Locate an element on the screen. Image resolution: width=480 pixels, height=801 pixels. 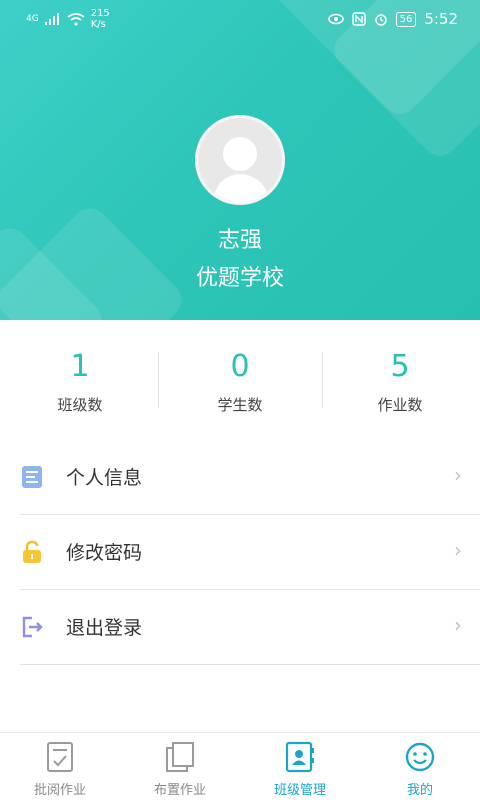
clock: 5:52 is located at coordinates (441, 19).